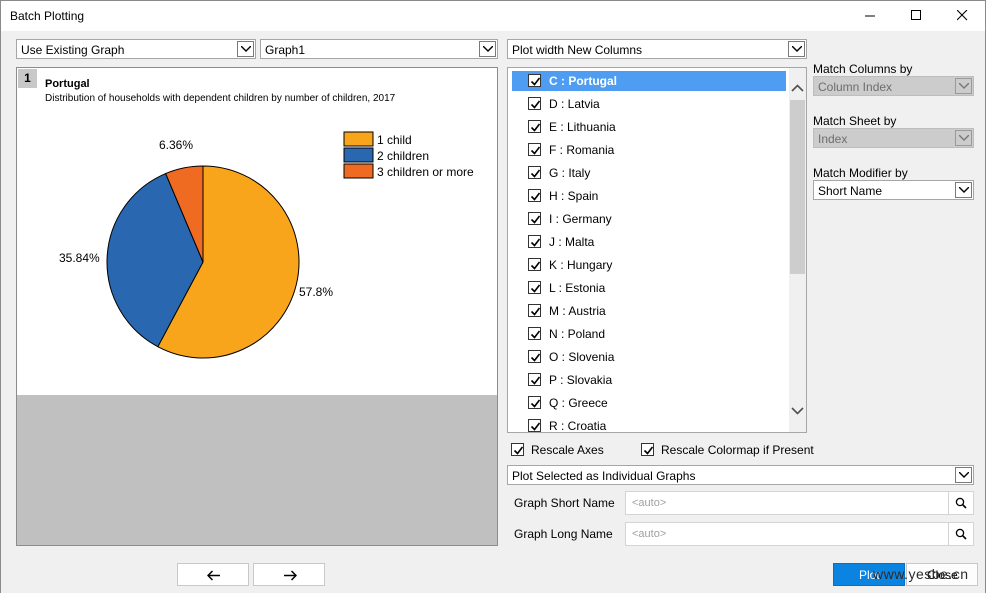  I want to click on long-name-search-button, so click(960, 534).